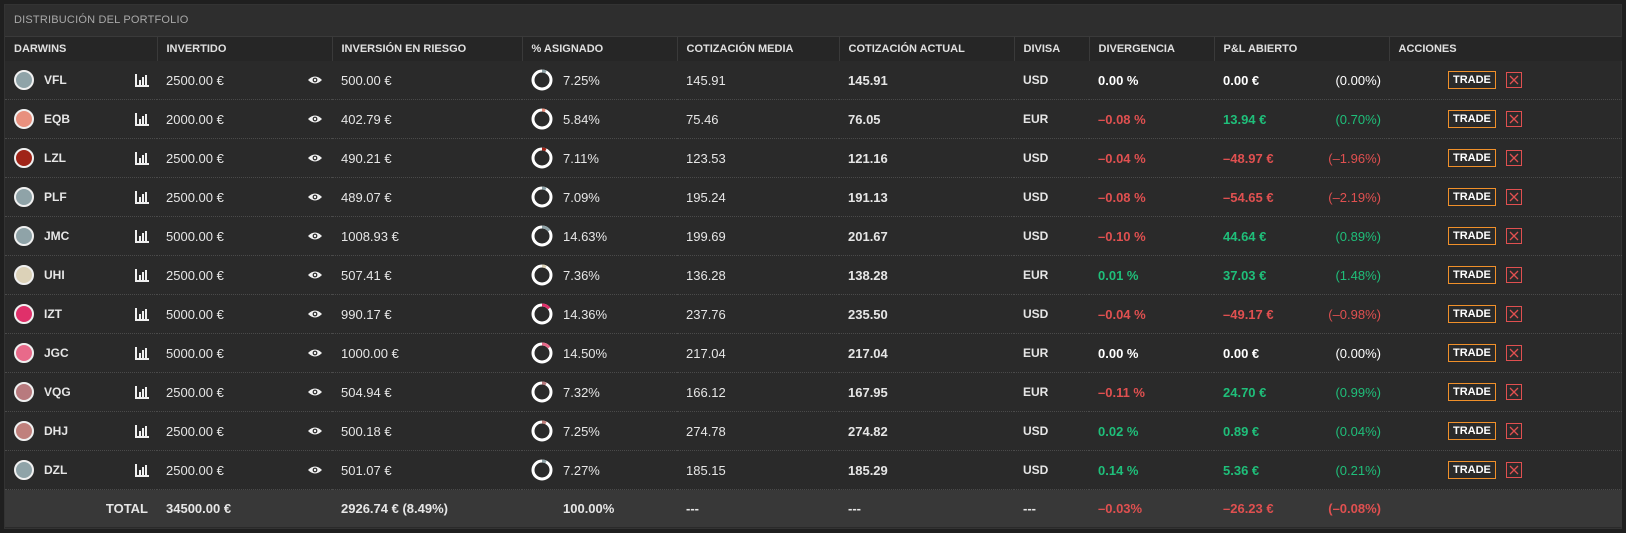  What do you see at coordinates (599, 353) in the screenshot?
I see `alloc-cell: 14.50%` at bounding box center [599, 353].